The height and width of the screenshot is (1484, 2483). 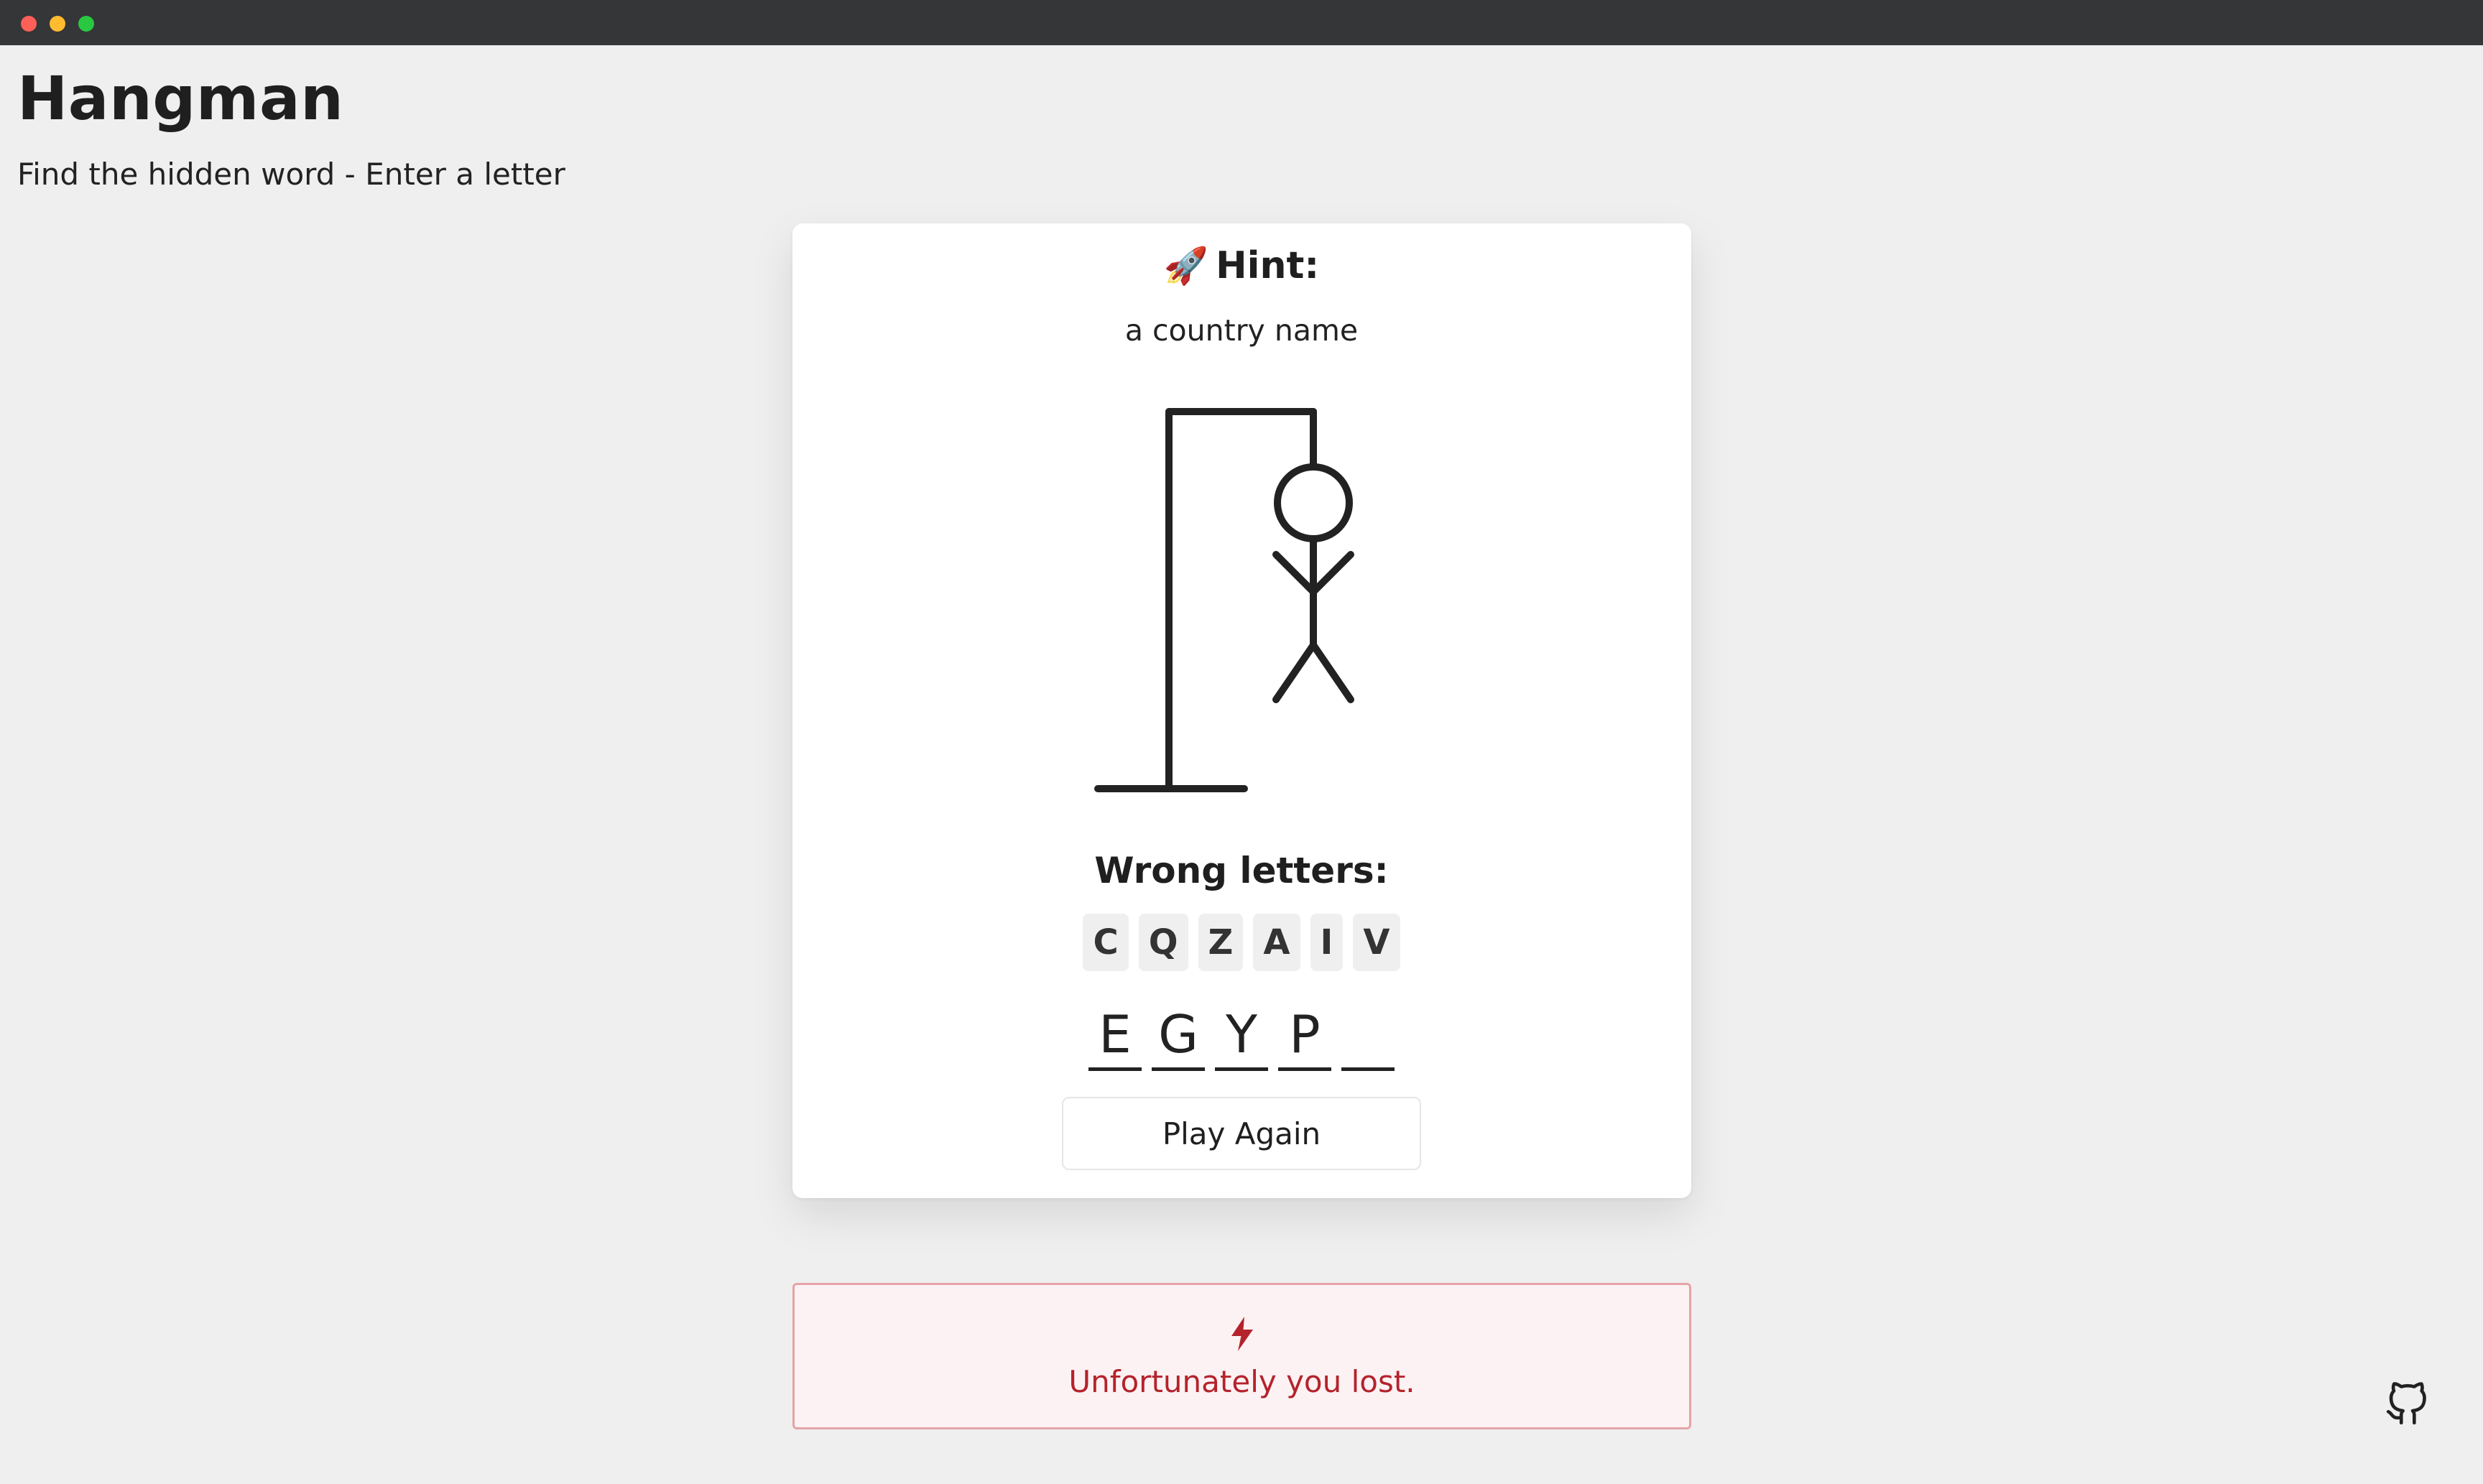 I want to click on page-subtitle: Find the hidden word - Enter a letter, so click(x=291, y=174).